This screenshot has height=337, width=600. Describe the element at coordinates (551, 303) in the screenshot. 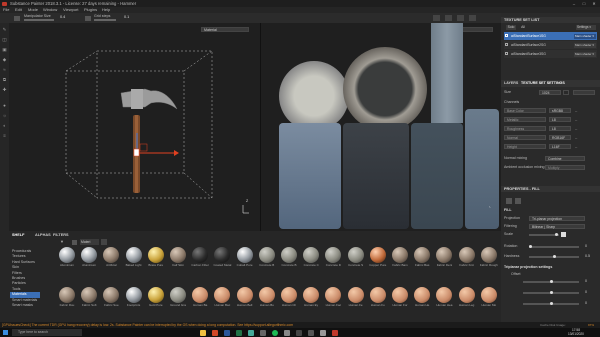

I see `offset-z-slider` at that location.